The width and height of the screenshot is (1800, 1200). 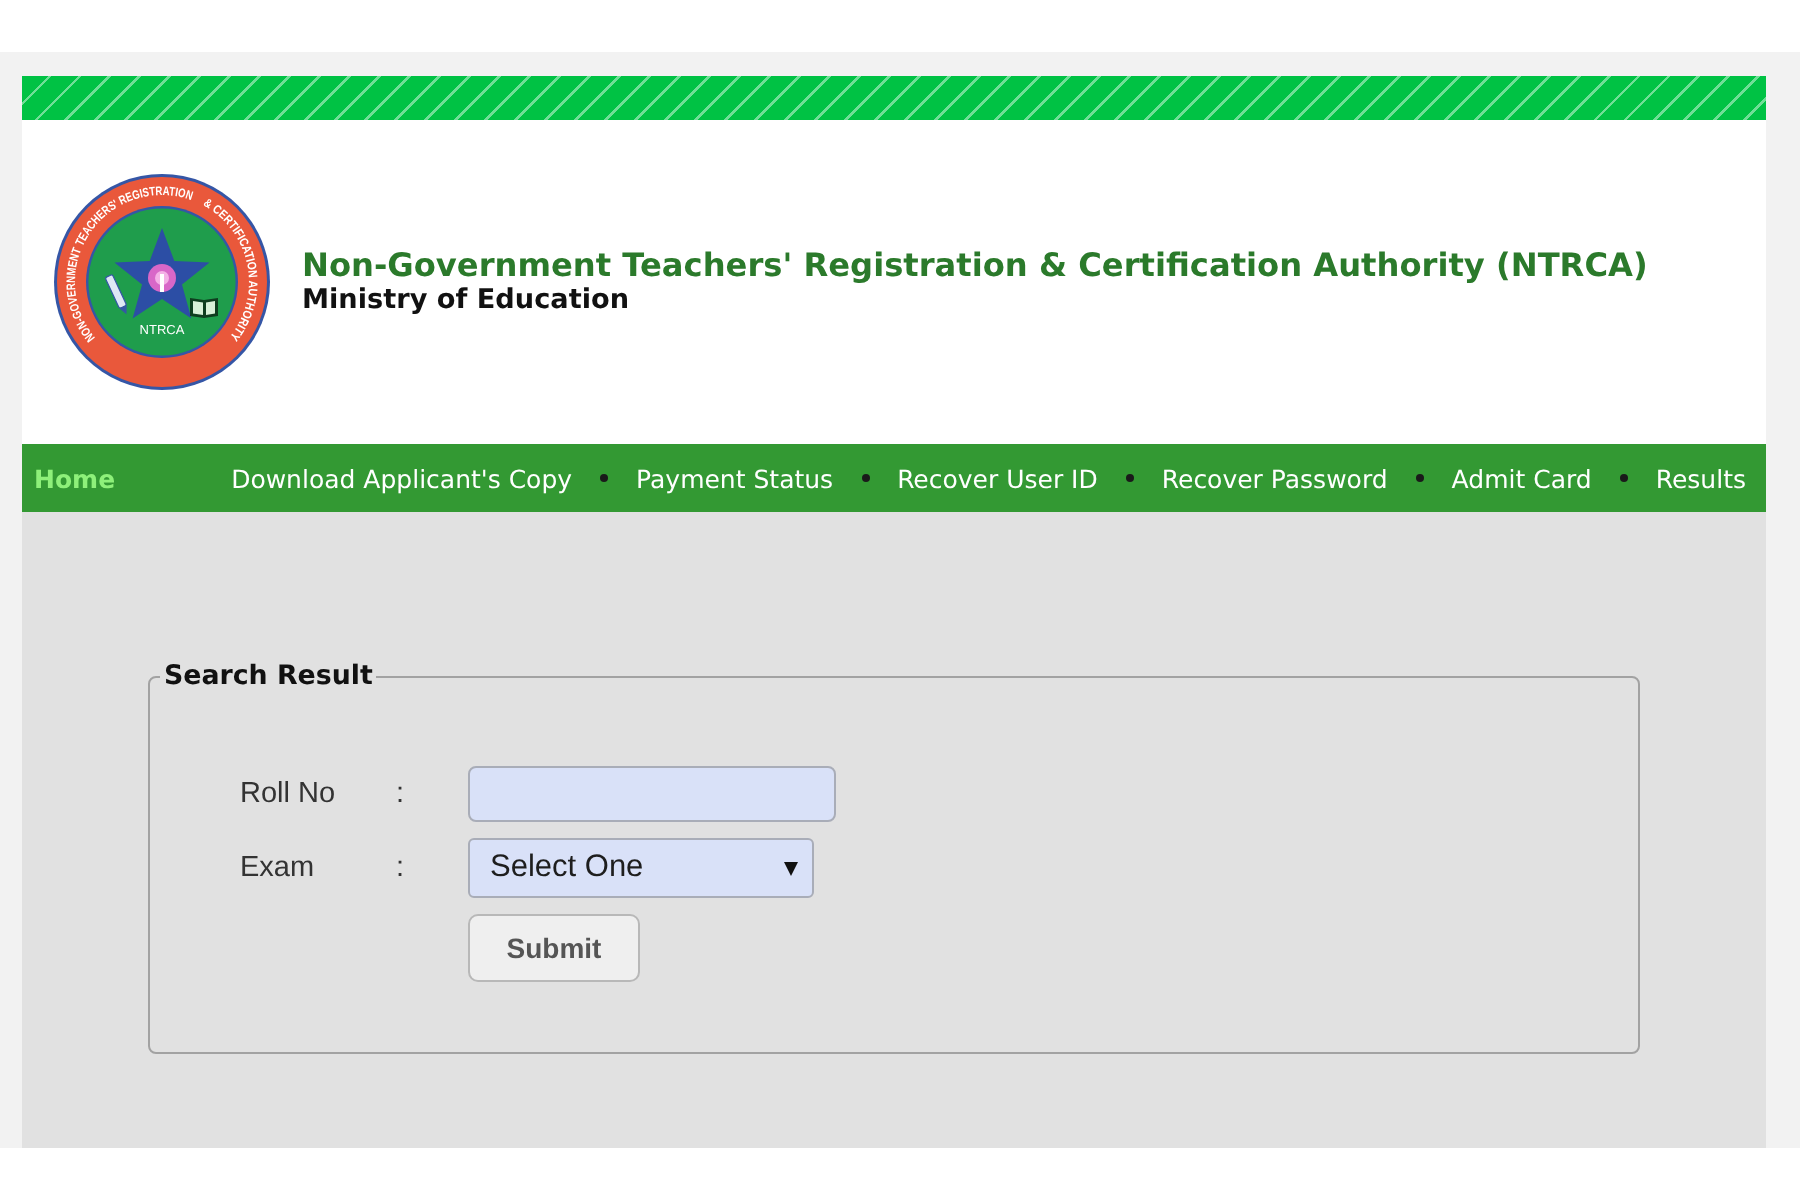 I want to click on site-subtitle: Ministry of Education, so click(x=466, y=299).